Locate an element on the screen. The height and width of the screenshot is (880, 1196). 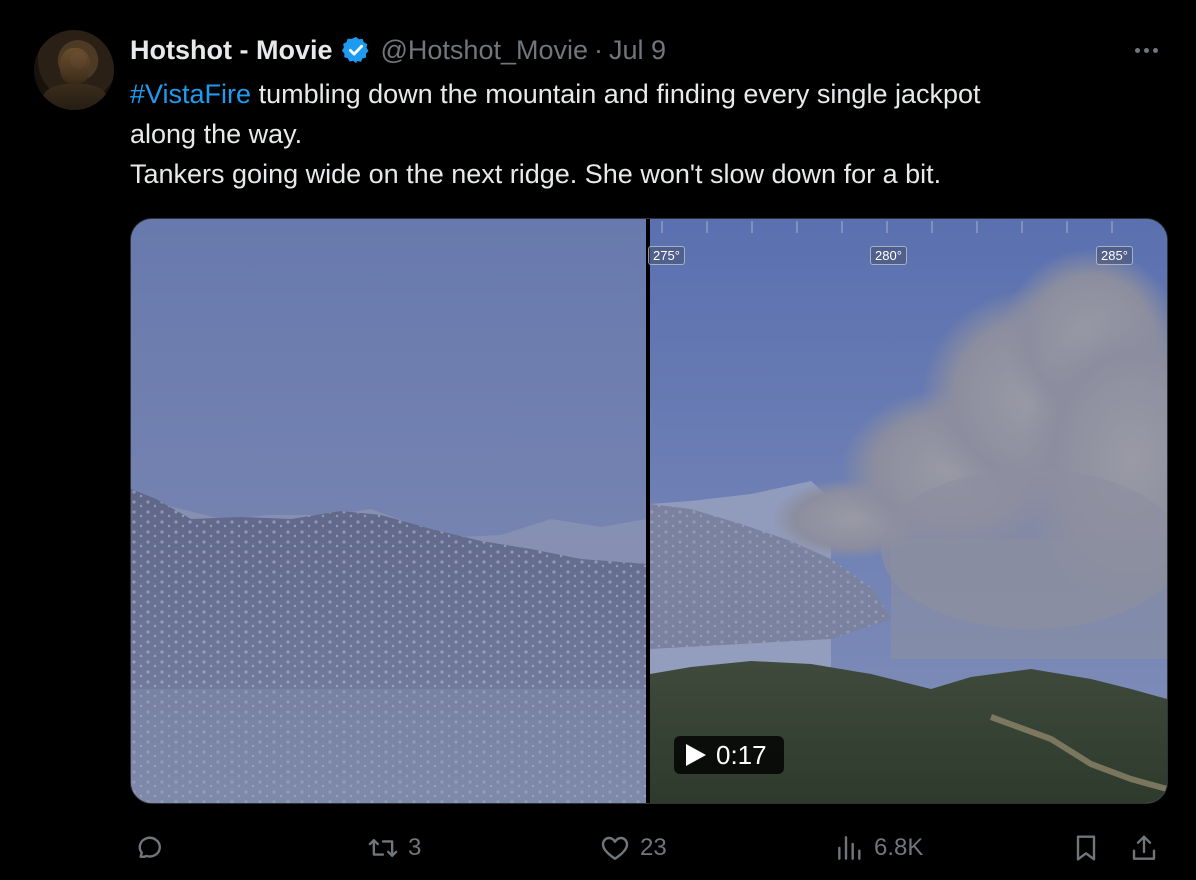
avatar-face is located at coordinates (75, 66).